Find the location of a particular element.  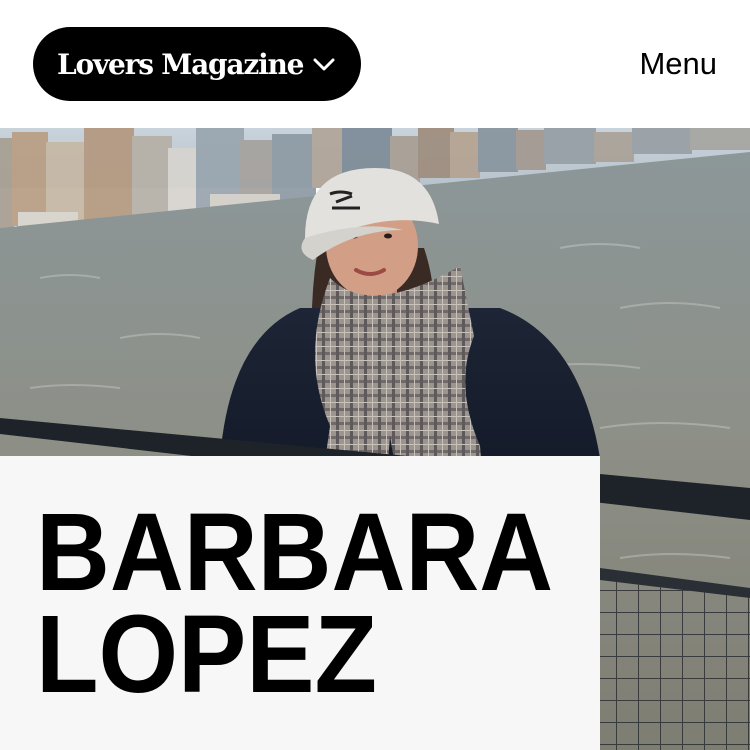

brand-logo: Lovers Magazine is located at coordinates (180, 64).